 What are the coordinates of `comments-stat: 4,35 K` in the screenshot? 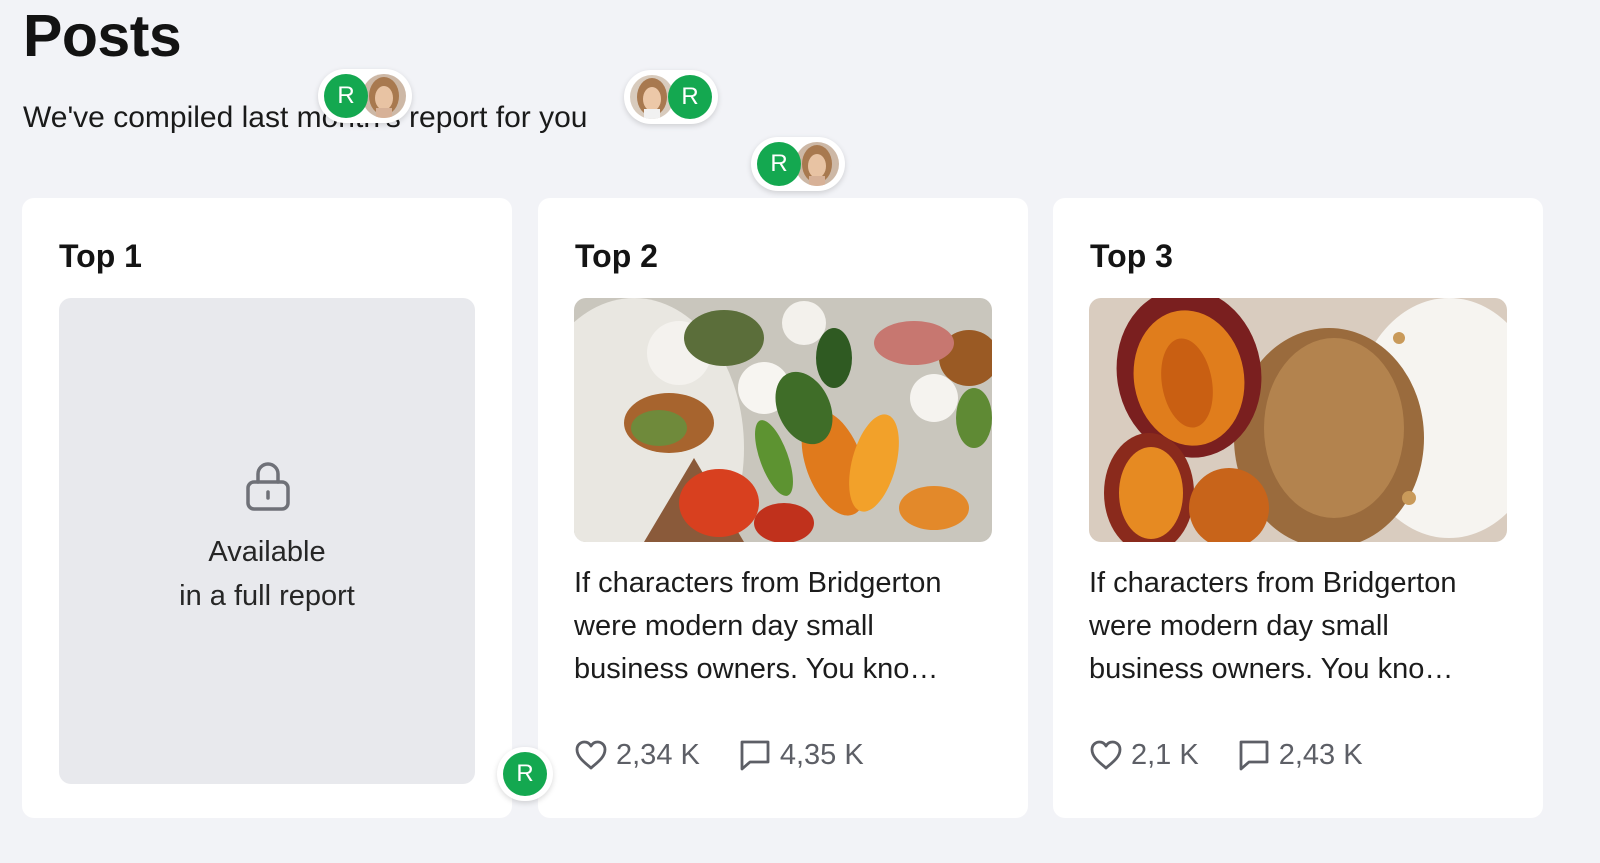 It's located at (801, 755).